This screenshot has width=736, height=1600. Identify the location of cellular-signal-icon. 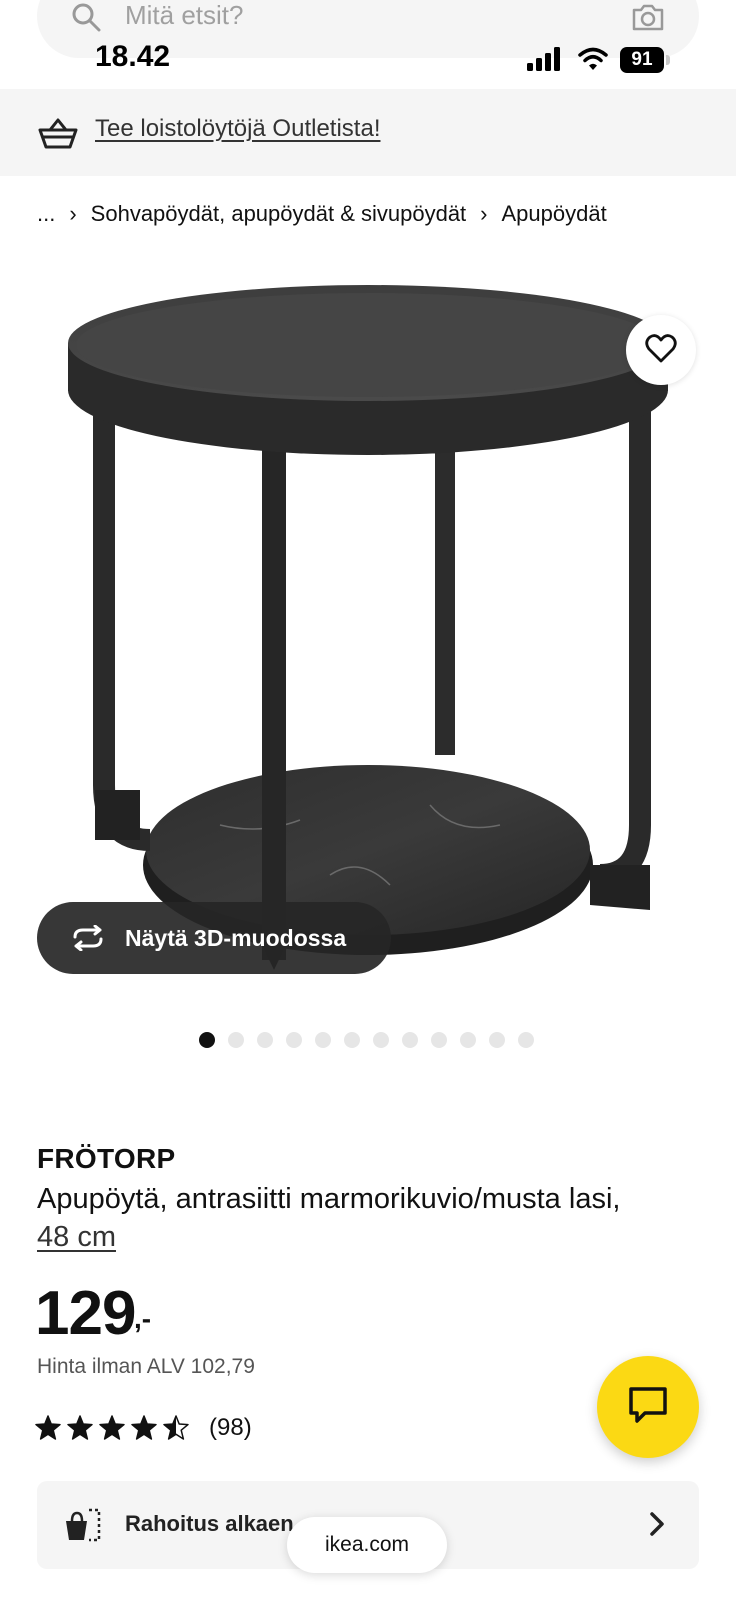
(545, 61).